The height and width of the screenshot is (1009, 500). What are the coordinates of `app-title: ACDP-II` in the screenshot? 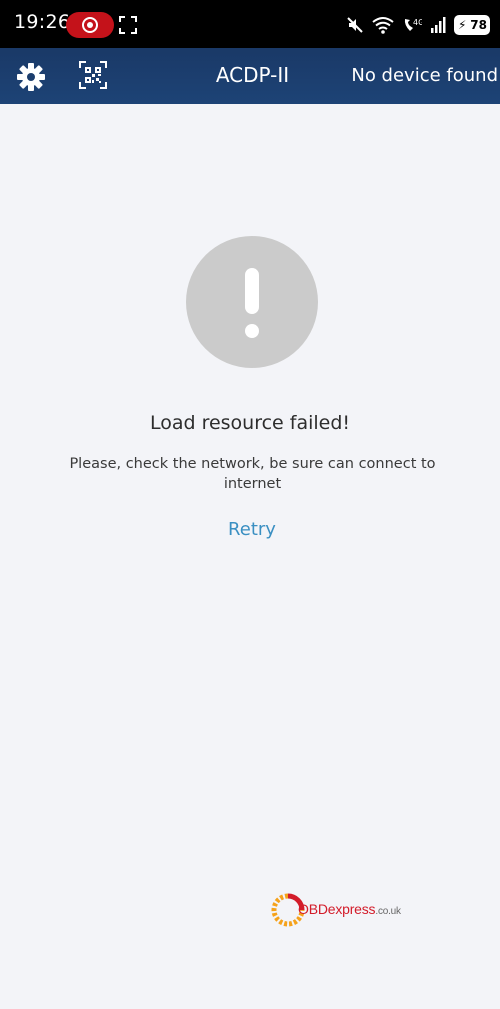 It's located at (252, 75).